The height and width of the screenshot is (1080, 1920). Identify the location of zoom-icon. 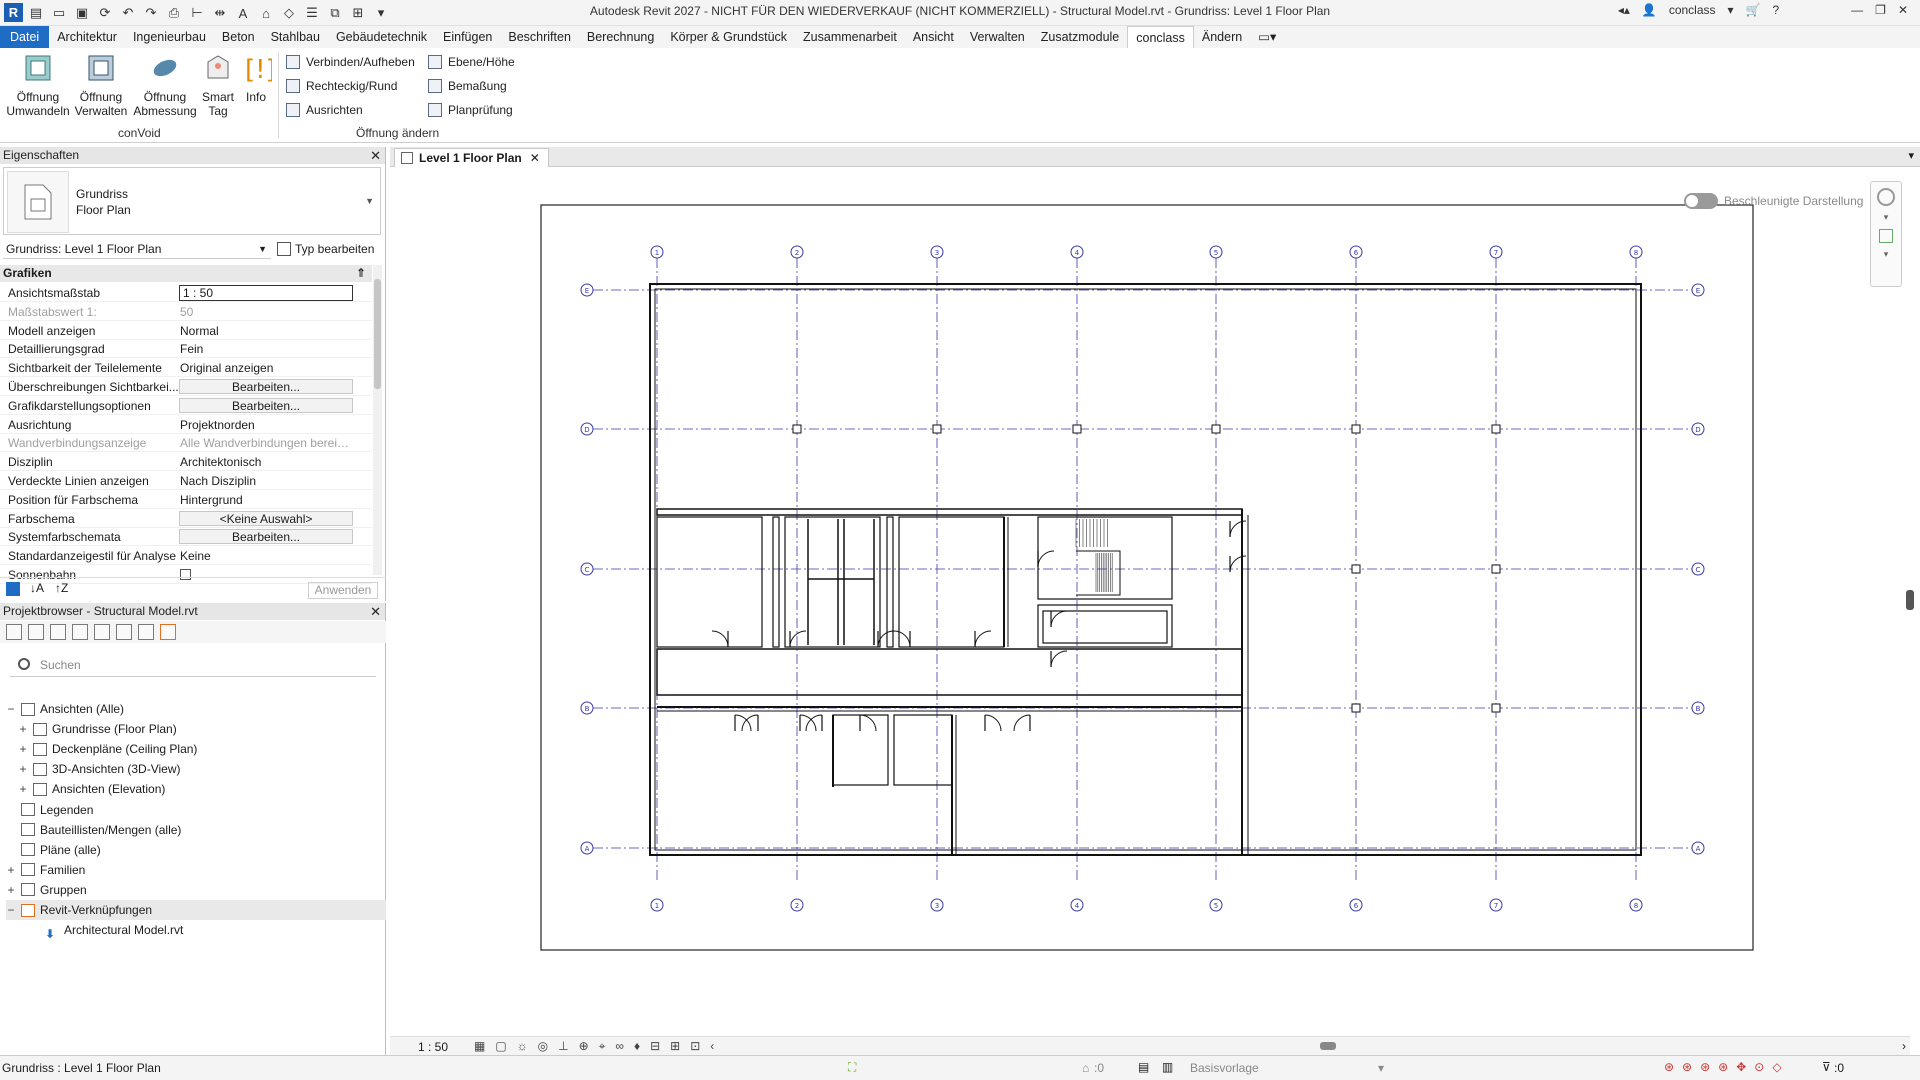
(1886, 236).